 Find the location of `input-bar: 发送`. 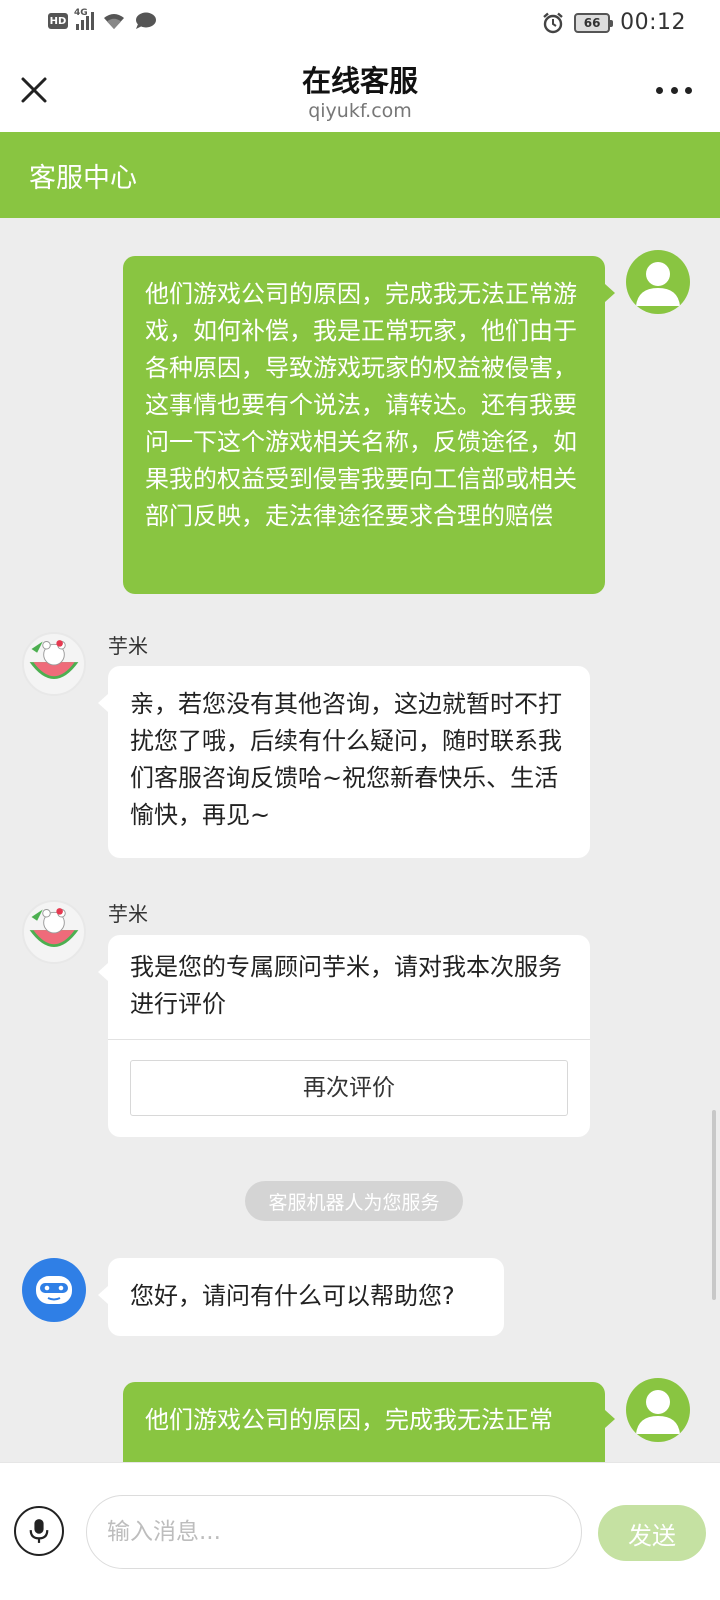

input-bar: 发送 is located at coordinates (360, 1531).